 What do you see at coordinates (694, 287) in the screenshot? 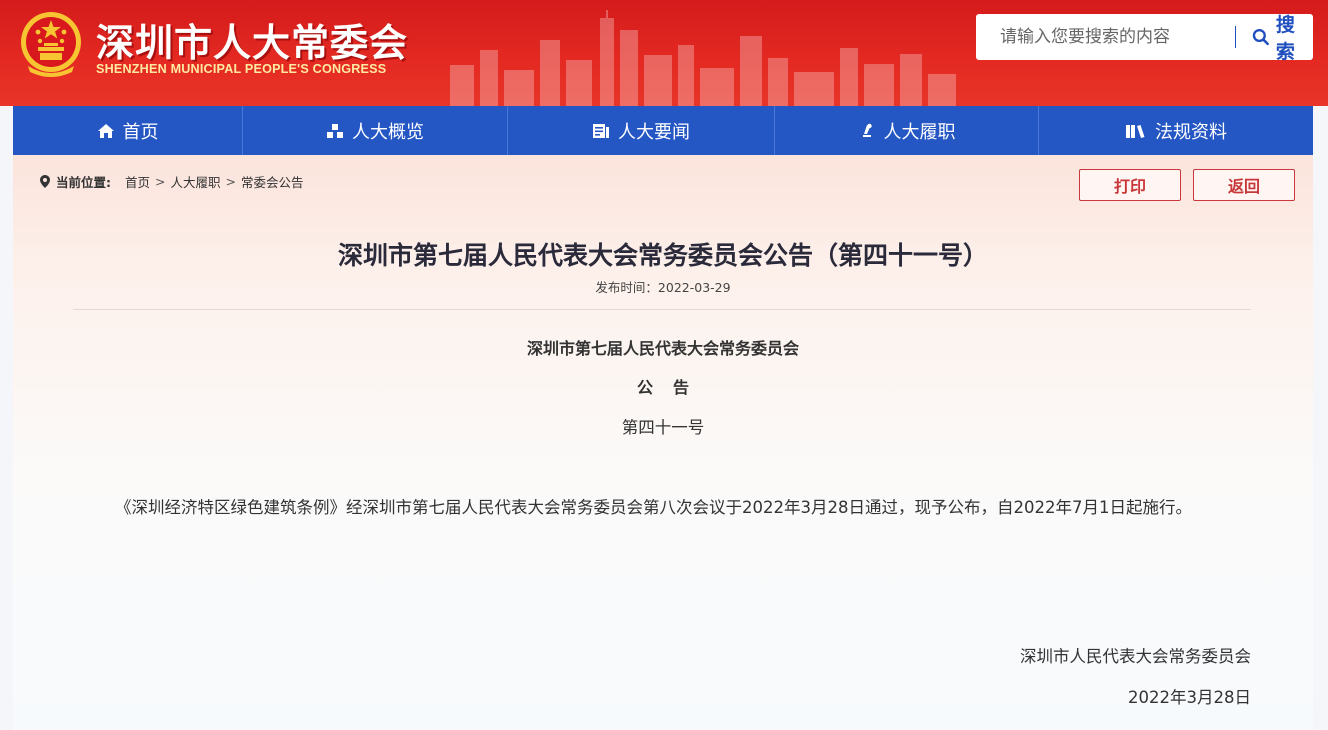
I see `publish-date: 2022-03-29` at bounding box center [694, 287].